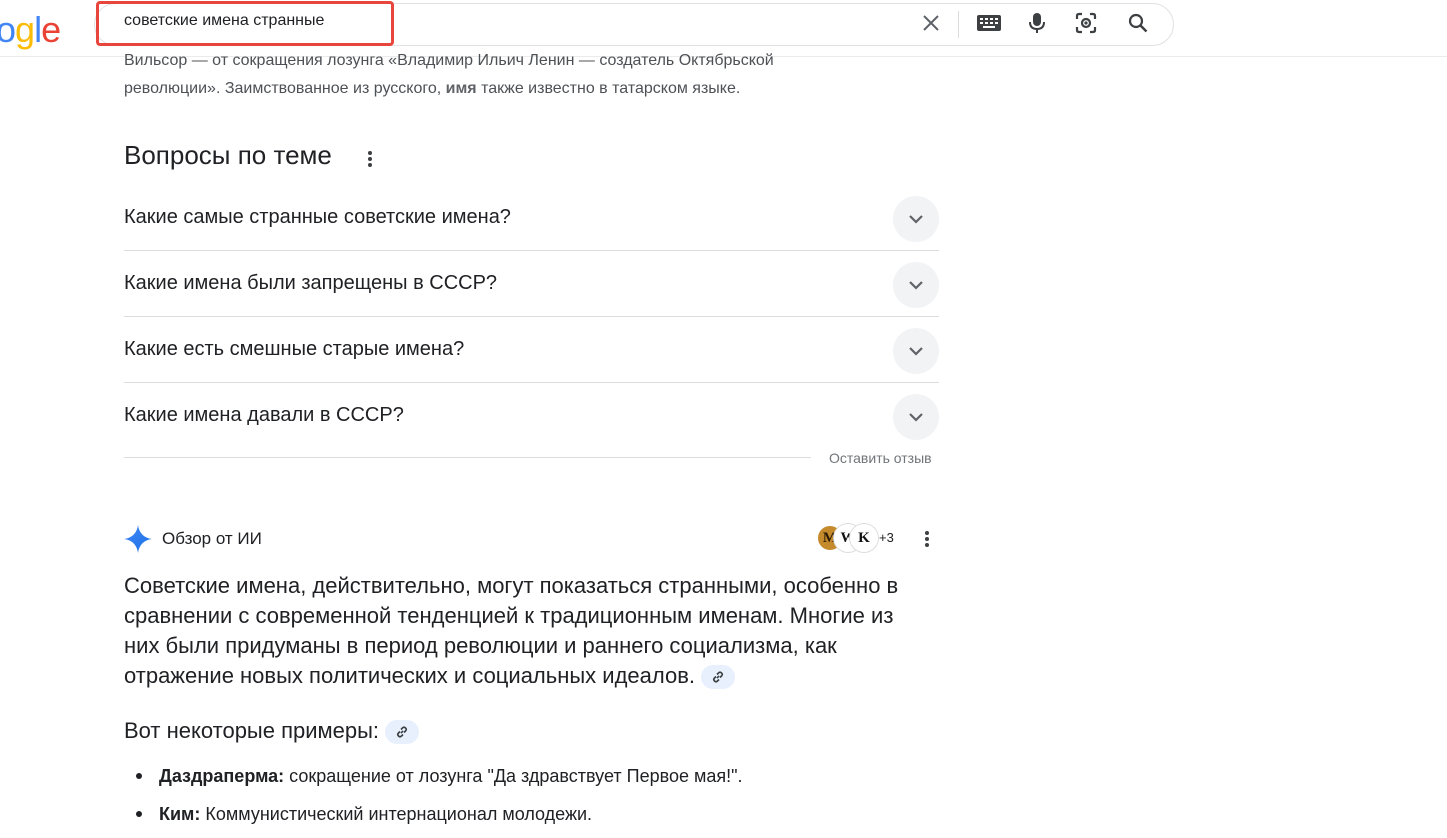  Describe the element at coordinates (396, 814) in the screenshot. I see `example-desc: Коммунистический интернационал молодежи.` at that location.